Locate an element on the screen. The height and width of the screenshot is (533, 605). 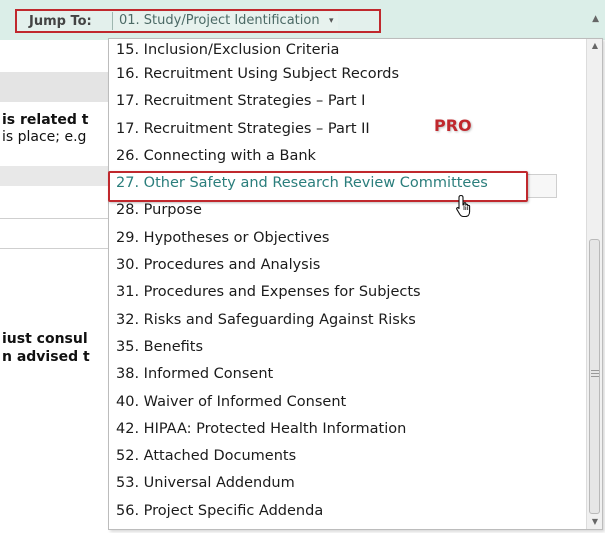
dropdown-option: 30. Procedures and Analysis is located at coordinates (348, 265).